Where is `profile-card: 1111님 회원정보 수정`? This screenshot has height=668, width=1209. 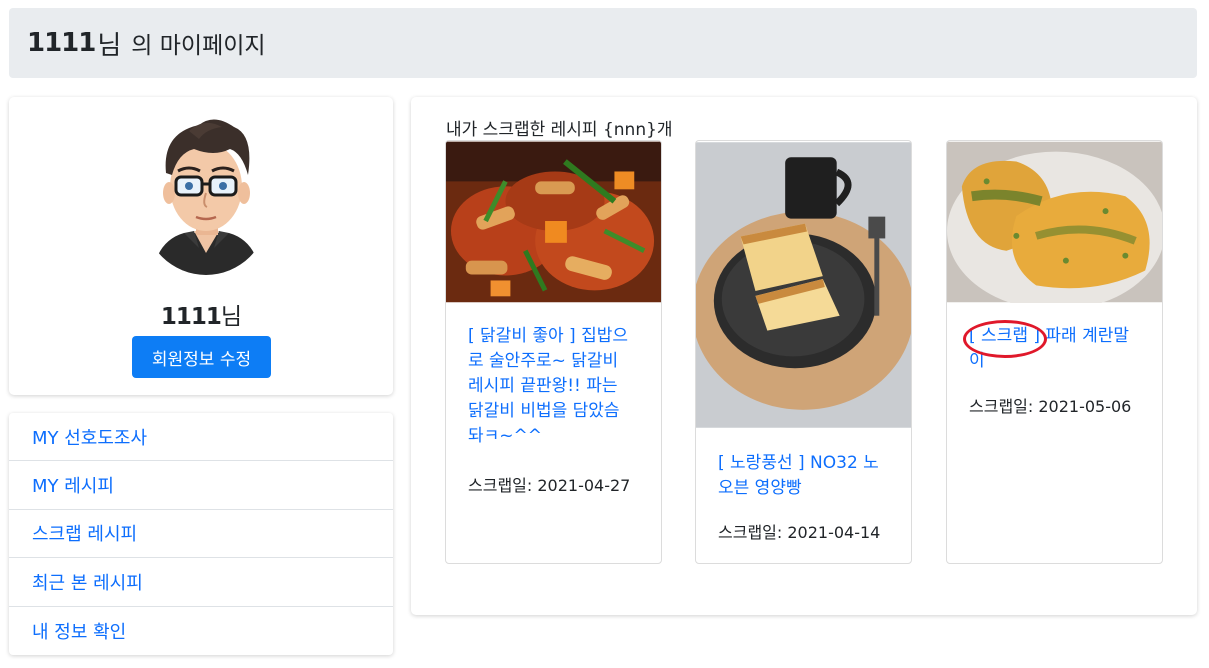
profile-card: 1111님 회원정보 수정 is located at coordinates (201, 246).